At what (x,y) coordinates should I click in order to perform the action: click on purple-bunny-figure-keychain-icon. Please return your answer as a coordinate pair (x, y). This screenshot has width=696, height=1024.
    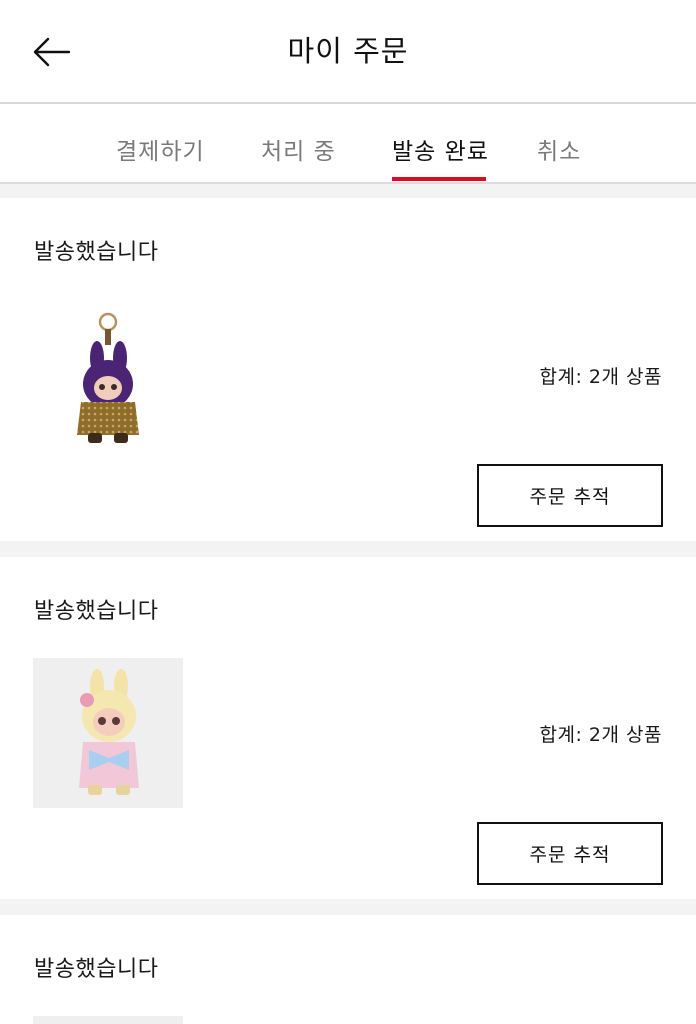
    Looking at the image, I should click on (108, 377).